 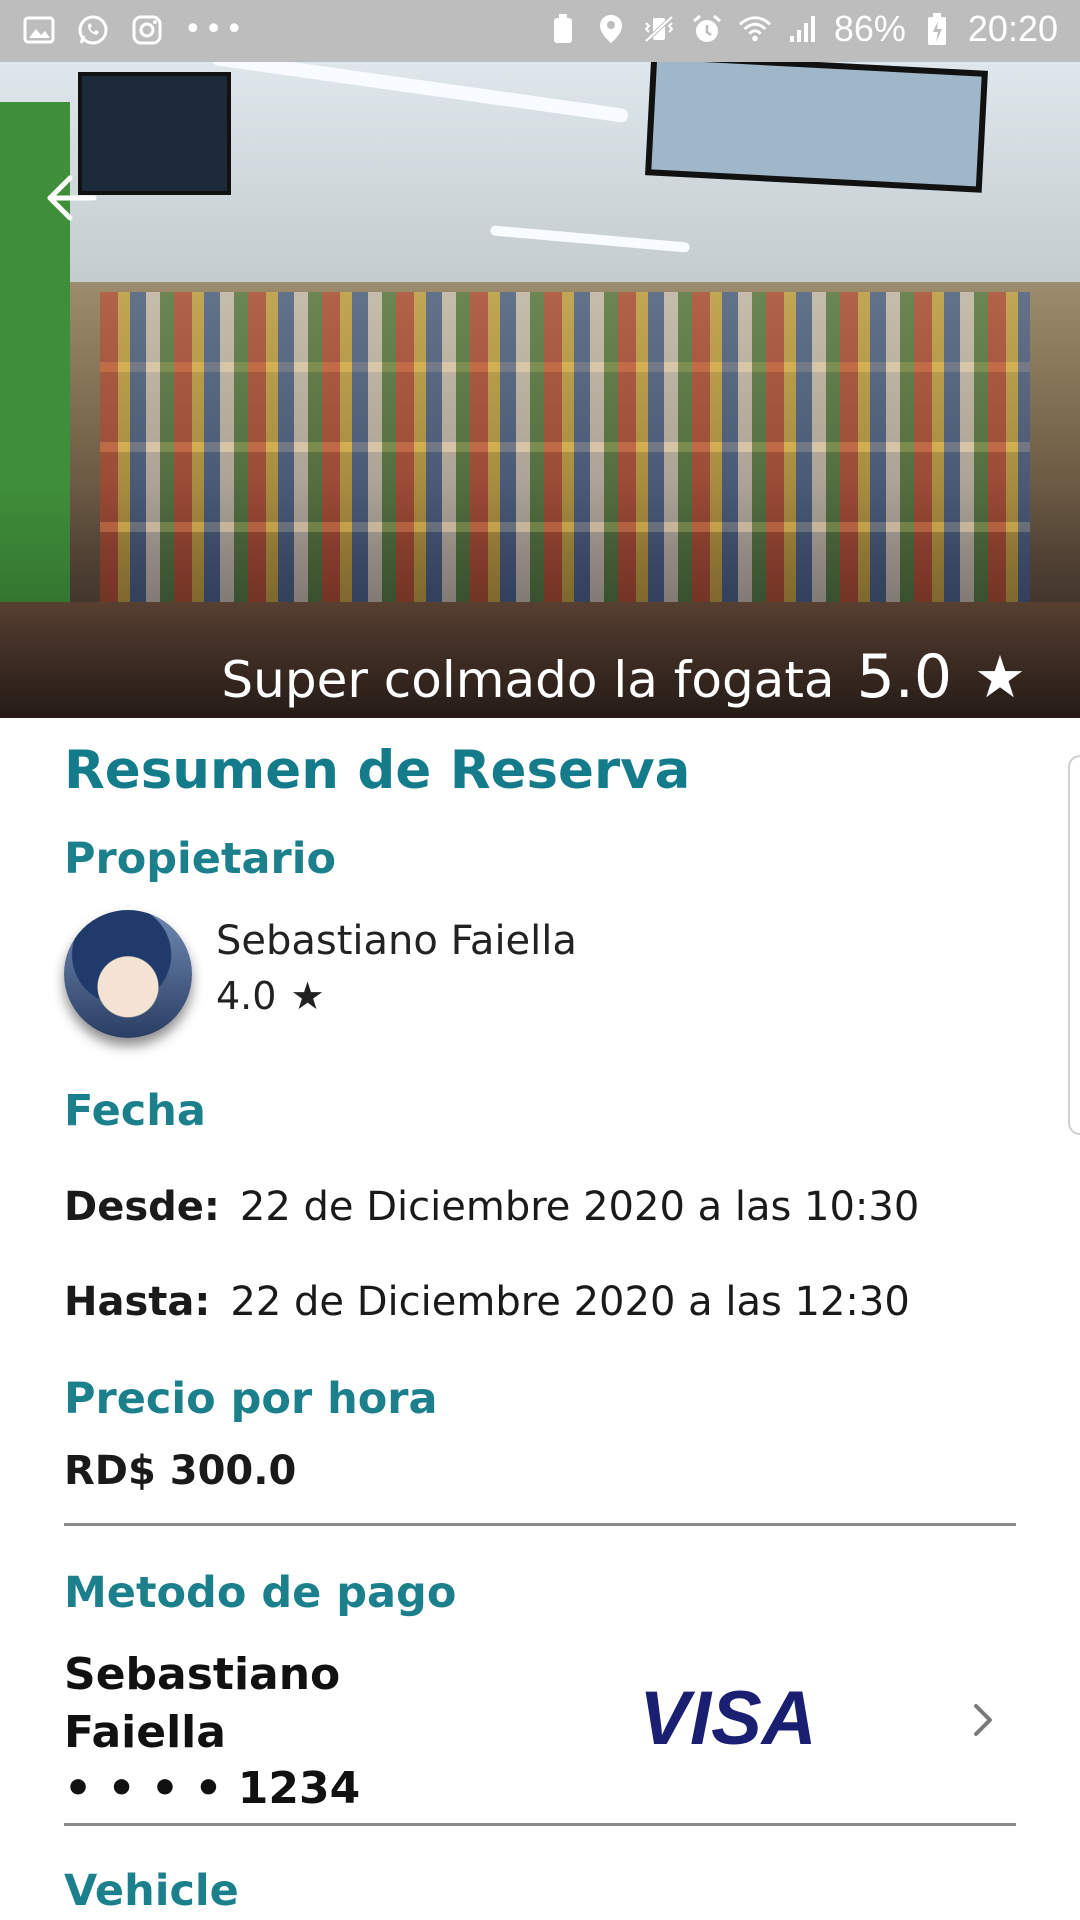 I want to click on page-title: Resumen de Reserva, so click(x=377, y=770).